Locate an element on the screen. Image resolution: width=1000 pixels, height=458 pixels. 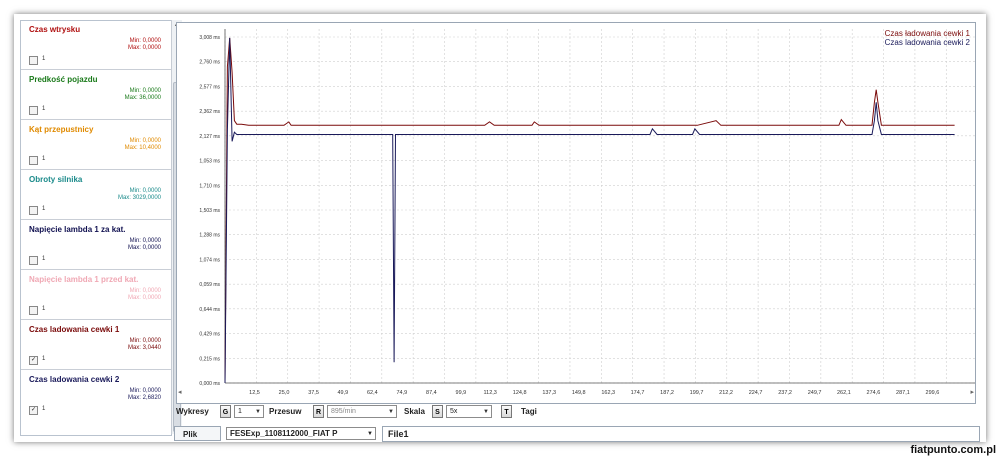
wykresy-g-button: G is located at coordinates (225, 411).